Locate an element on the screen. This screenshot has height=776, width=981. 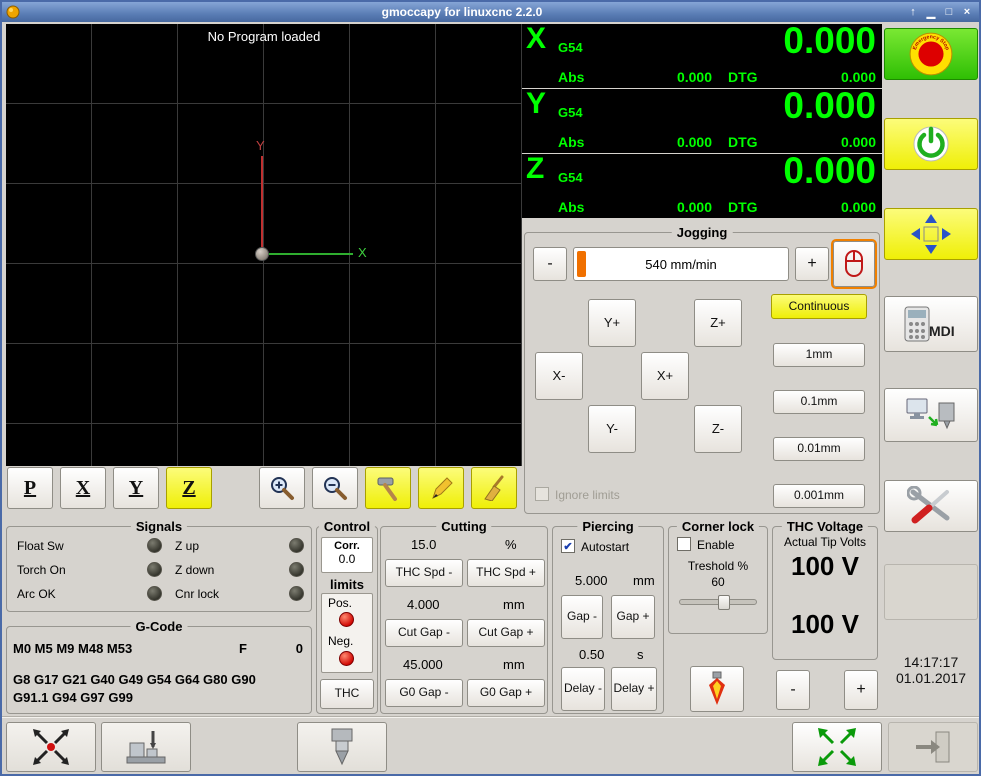
auto-mode-button is located at coordinates (931, 415).